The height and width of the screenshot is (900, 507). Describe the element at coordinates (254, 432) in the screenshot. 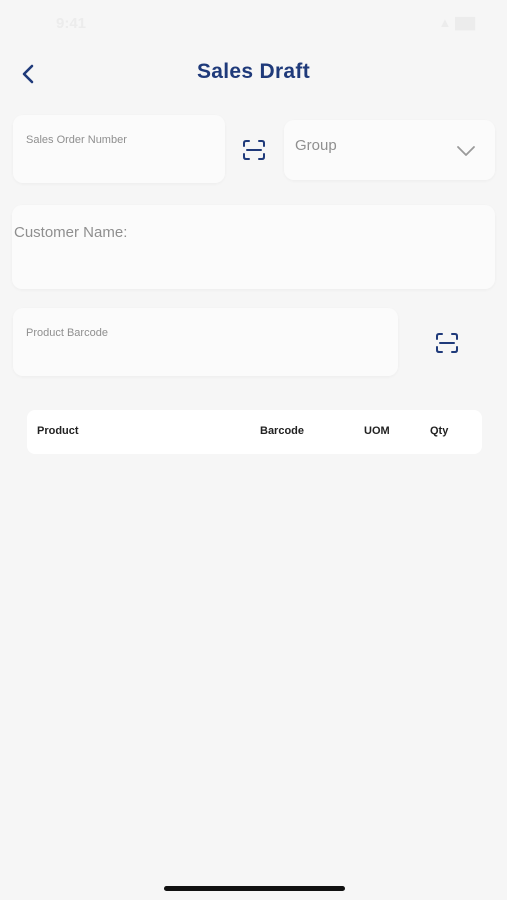

I see `product-table-header: Product Barcode UOM Qty` at that location.